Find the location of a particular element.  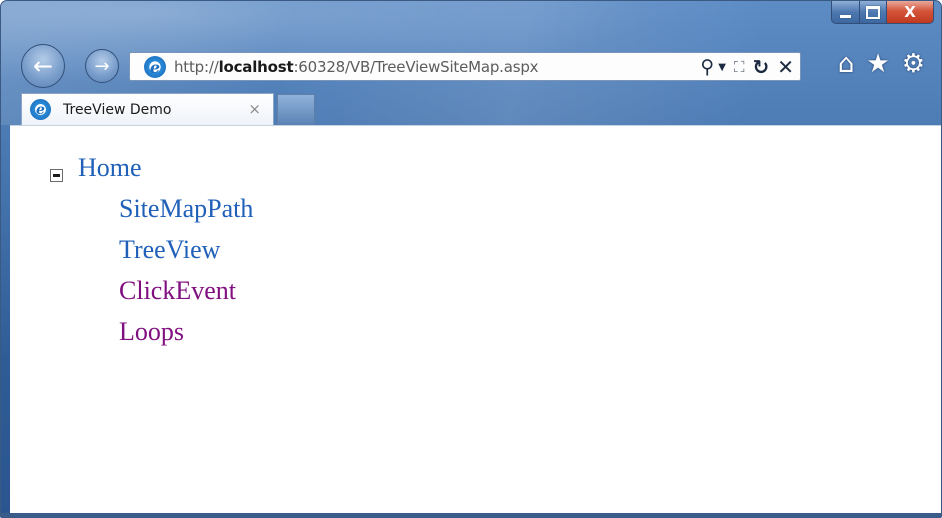

tools-gear-icon: ⚙ is located at coordinates (913, 64).